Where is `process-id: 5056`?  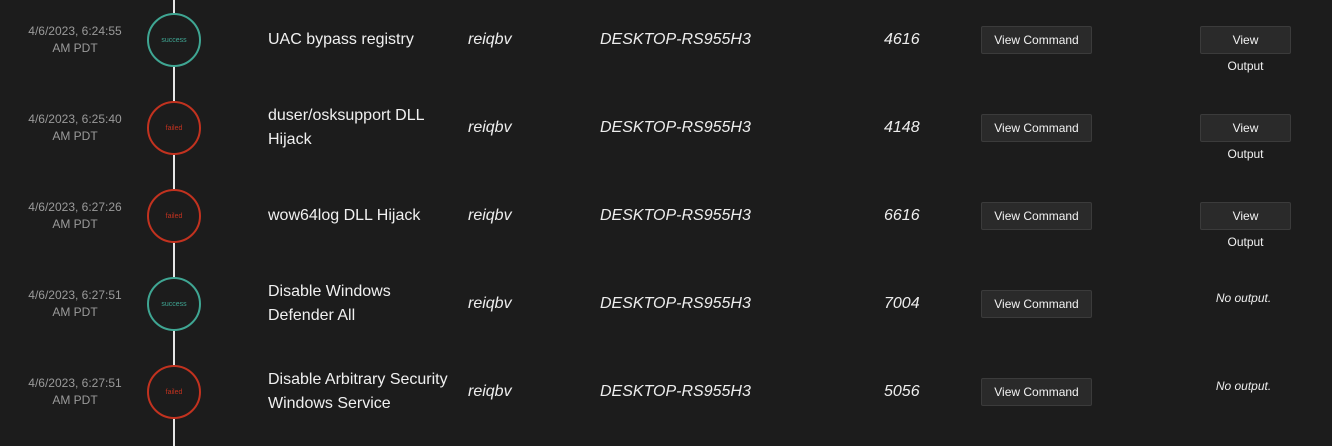
process-id: 5056 is located at coordinates (902, 391).